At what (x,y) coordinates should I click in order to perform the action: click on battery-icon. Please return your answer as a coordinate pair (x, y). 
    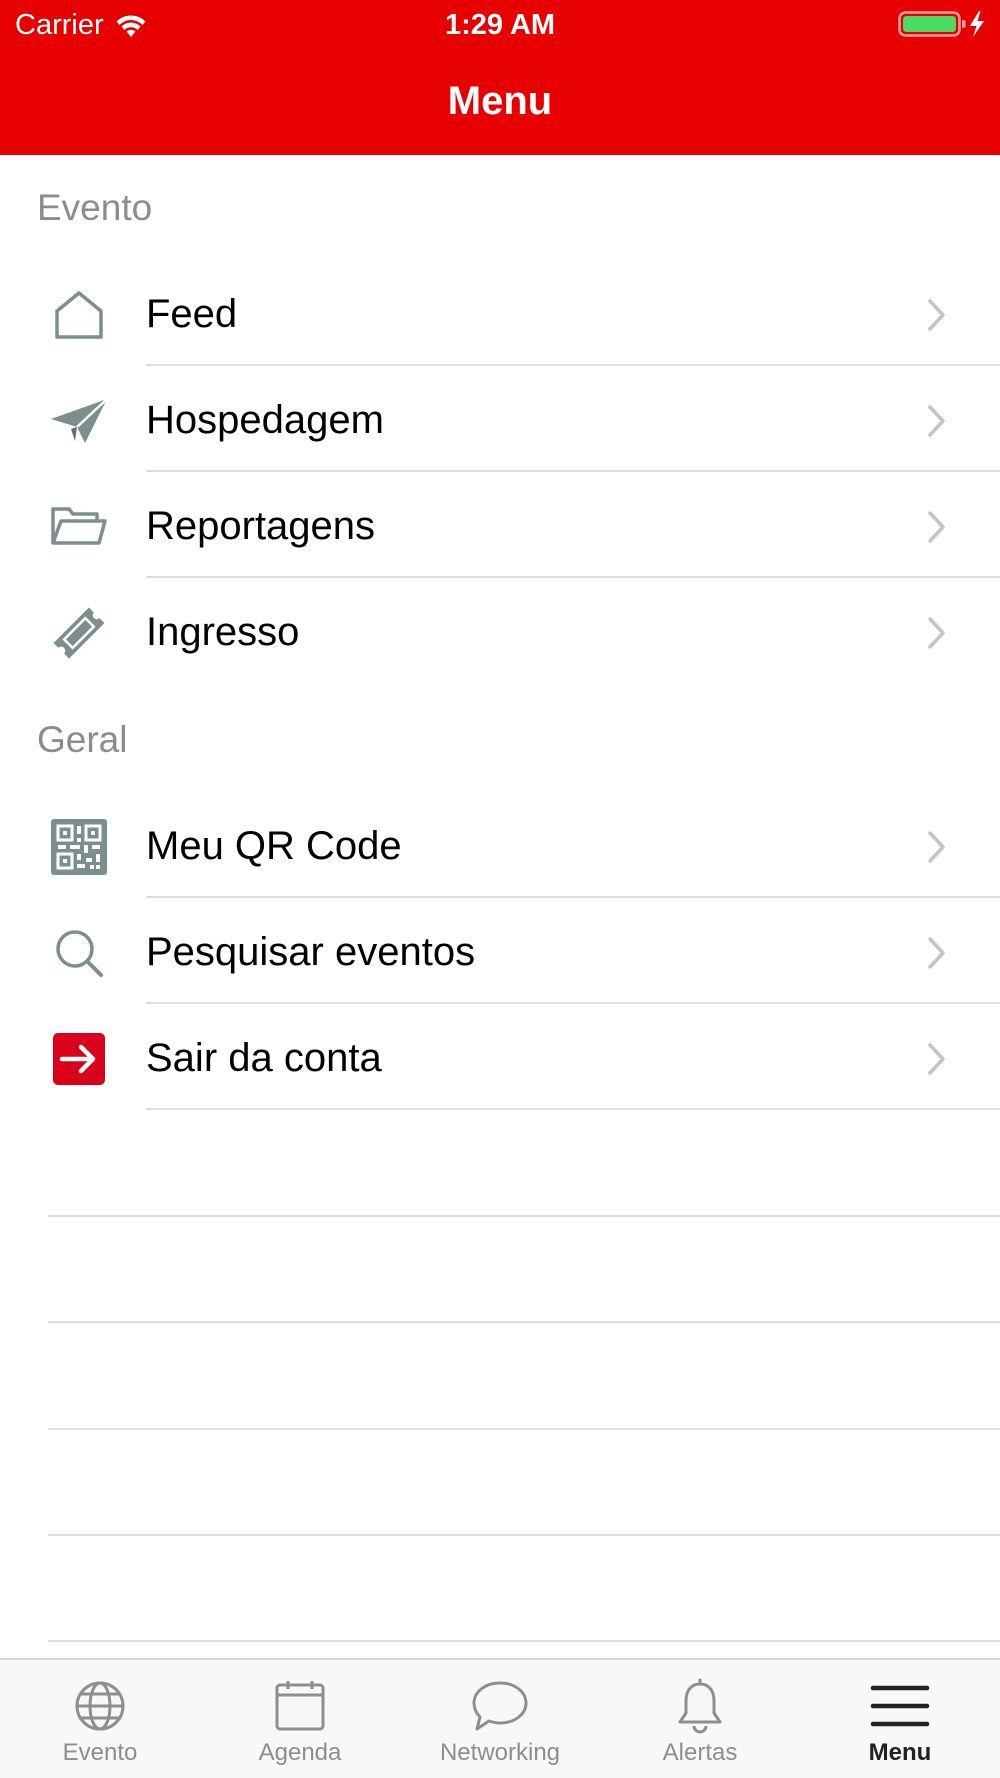
    Looking at the image, I should click on (943, 24).